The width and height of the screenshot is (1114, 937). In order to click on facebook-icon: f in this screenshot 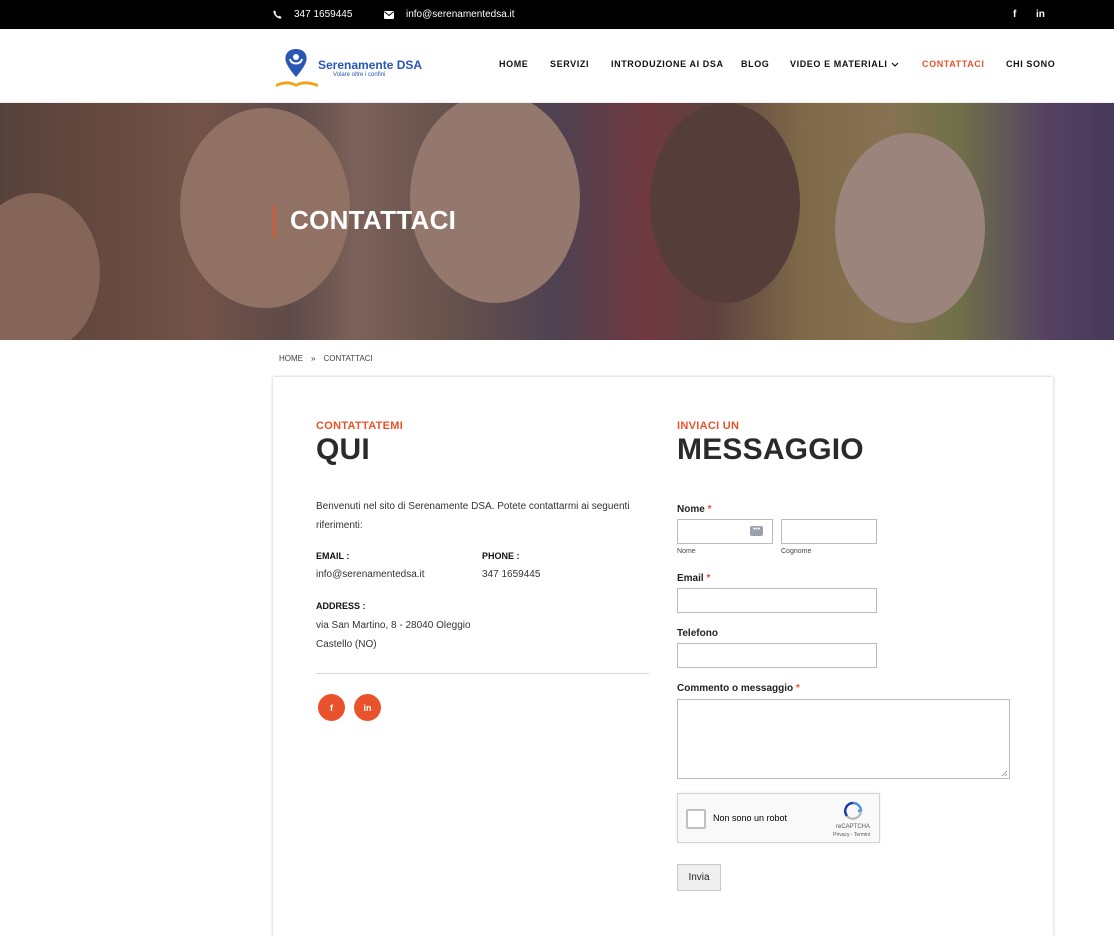, I will do `click(1014, 14)`.